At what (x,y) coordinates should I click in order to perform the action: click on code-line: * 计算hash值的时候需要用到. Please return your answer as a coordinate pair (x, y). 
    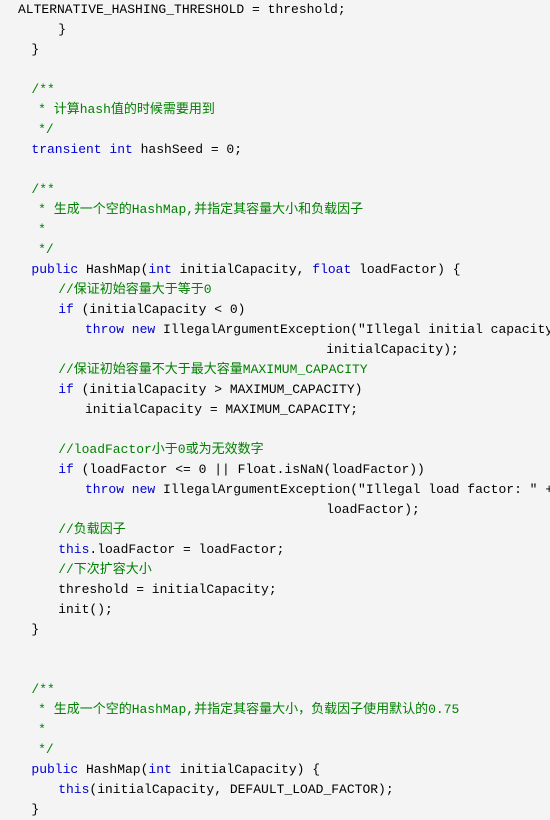
    Looking at the image, I should click on (275, 110).